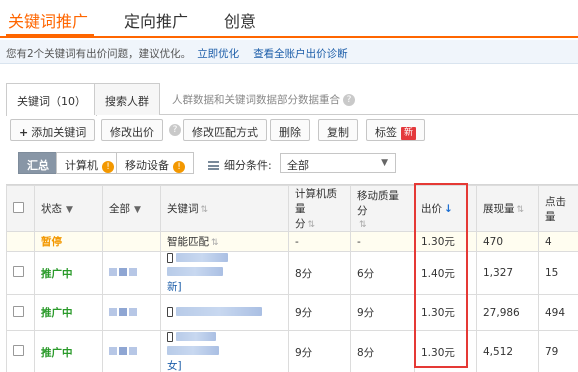 The width and height of the screenshot is (578, 372). What do you see at coordinates (378, 203) in the screenshot?
I see `mobile-quality-header-label: 移动质量分` at bounding box center [378, 203].